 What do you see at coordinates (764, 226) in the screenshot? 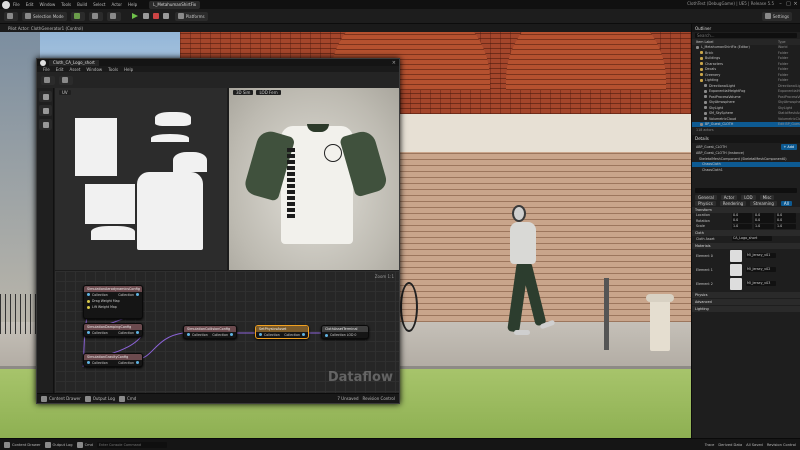
I see `scale-y-field: 1.0` at bounding box center [764, 226].